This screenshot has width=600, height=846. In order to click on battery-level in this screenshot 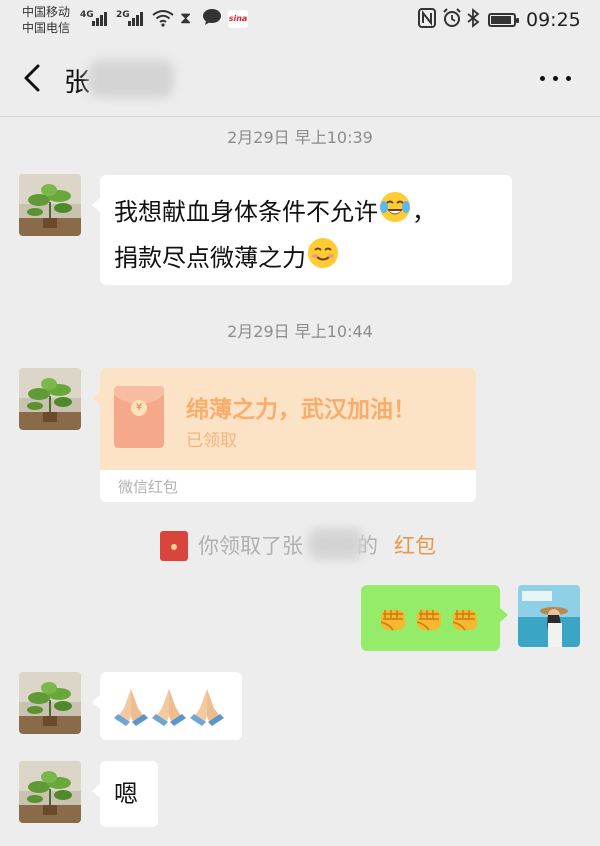, I will do `click(501, 20)`.